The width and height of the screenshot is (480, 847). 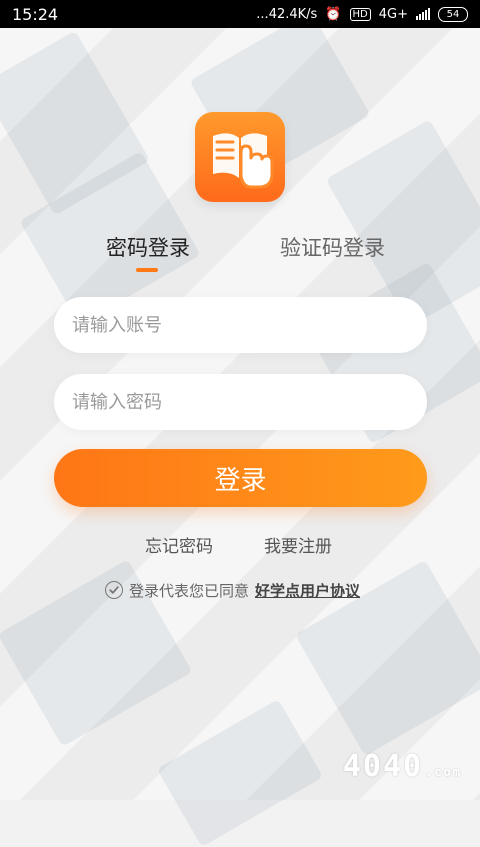 I want to click on register-link: 我要注册, so click(x=298, y=544).